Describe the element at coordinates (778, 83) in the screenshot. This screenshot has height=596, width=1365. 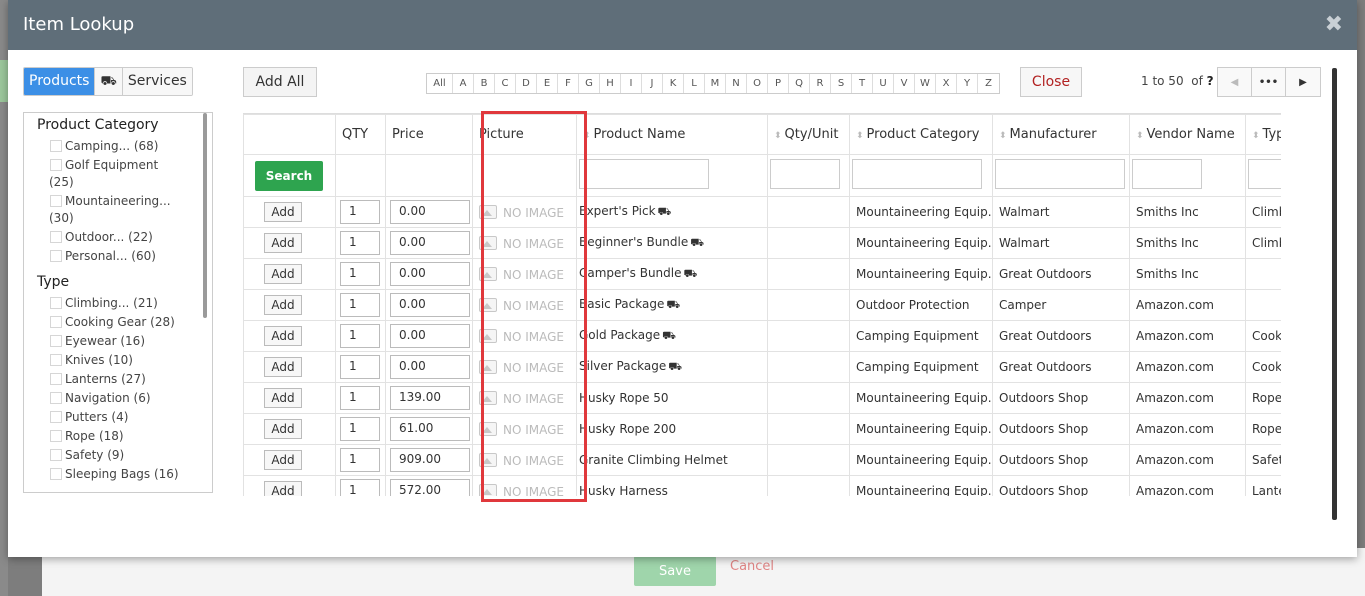
I see `letter-filter-p: P` at that location.